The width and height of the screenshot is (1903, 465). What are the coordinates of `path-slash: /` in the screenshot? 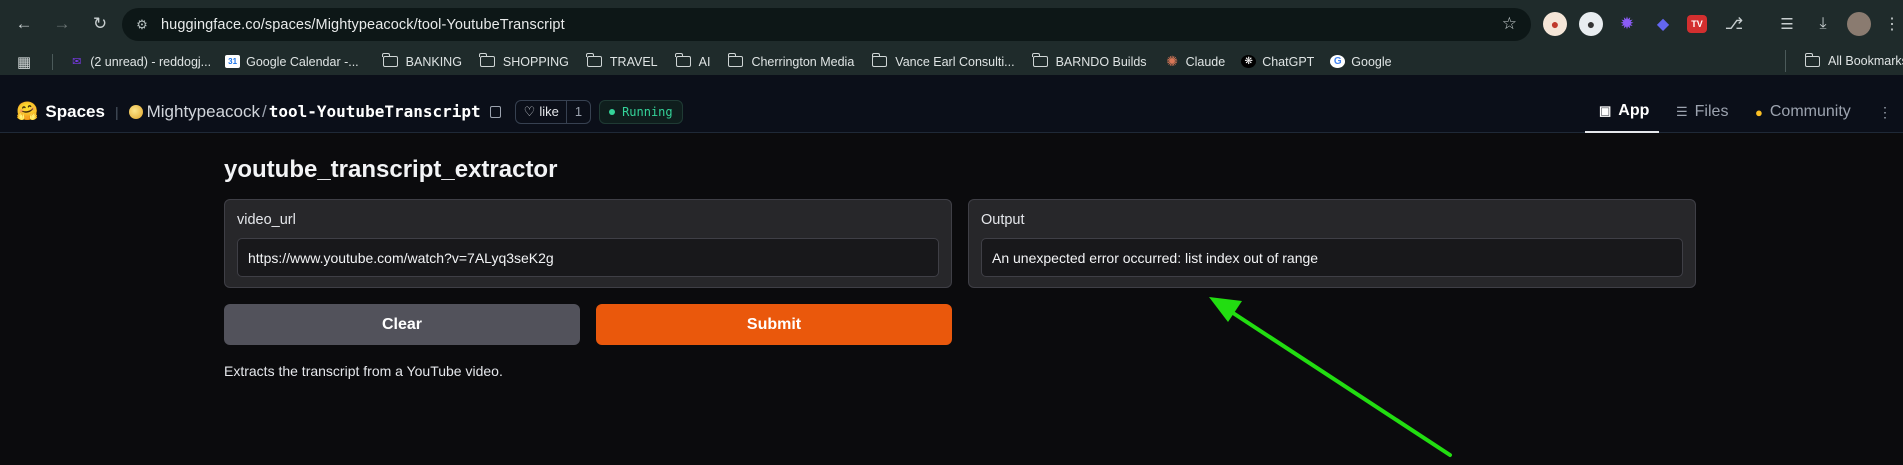 It's located at (264, 111).